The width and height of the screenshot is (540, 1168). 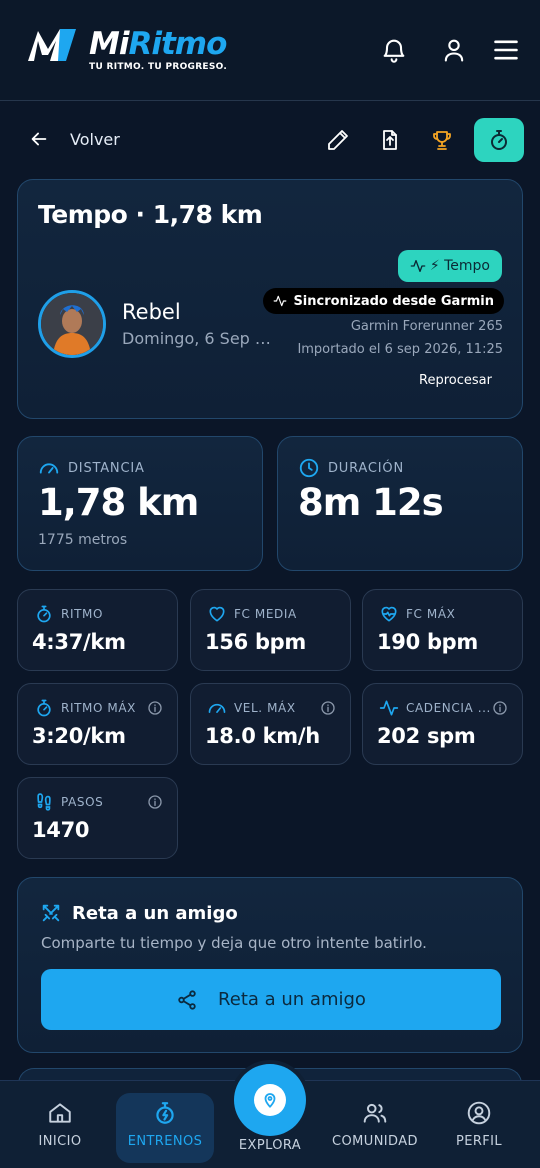 What do you see at coordinates (375, 1124) in the screenshot?
I see `tab-comunidad: COMUNIDAD` at bounding box center [375, 1124].